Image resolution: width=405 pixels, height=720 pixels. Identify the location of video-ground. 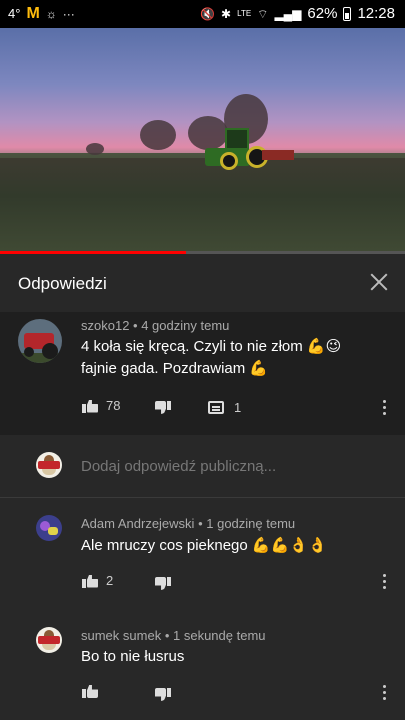
(202, 205).